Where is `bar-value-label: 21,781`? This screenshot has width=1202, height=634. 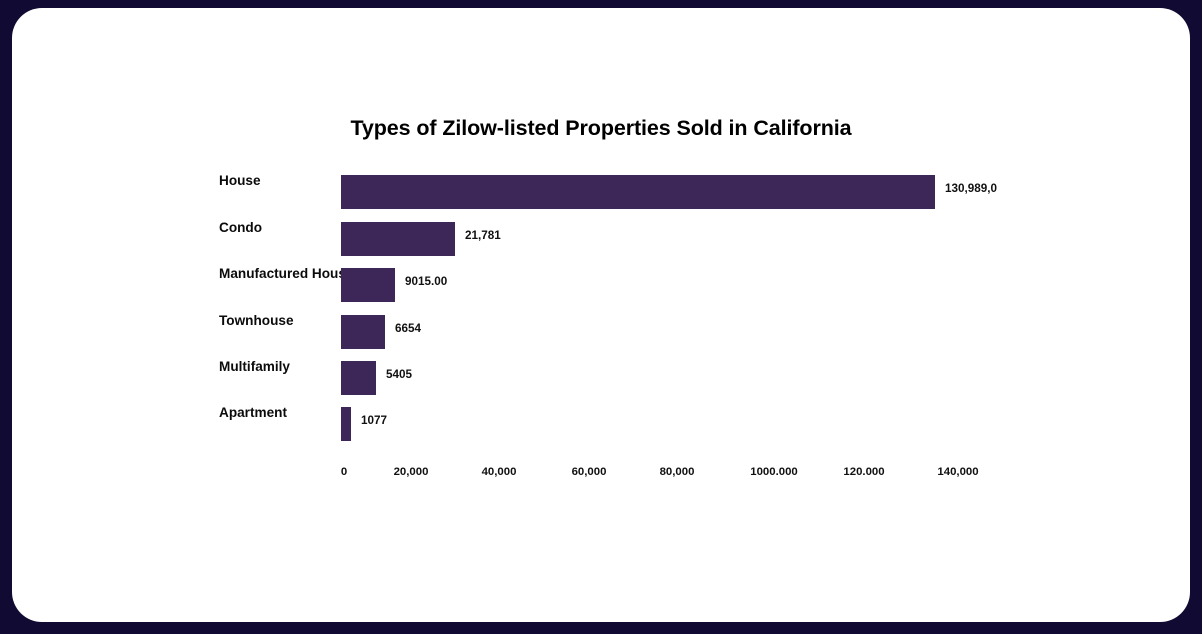
bar-value-label: 21,781 is located at coordinates (483, 235).